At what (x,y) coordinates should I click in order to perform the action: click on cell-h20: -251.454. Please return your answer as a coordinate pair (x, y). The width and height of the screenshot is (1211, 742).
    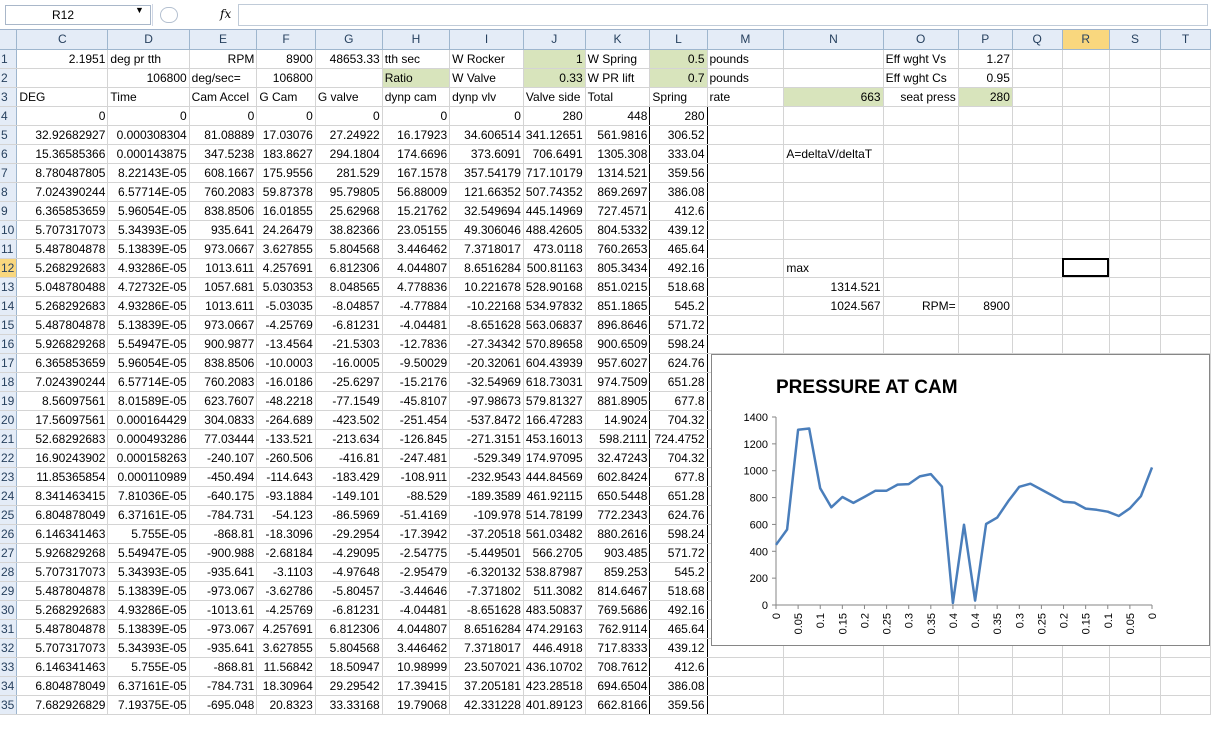
    Looking at the image, I should click on (416, 420).